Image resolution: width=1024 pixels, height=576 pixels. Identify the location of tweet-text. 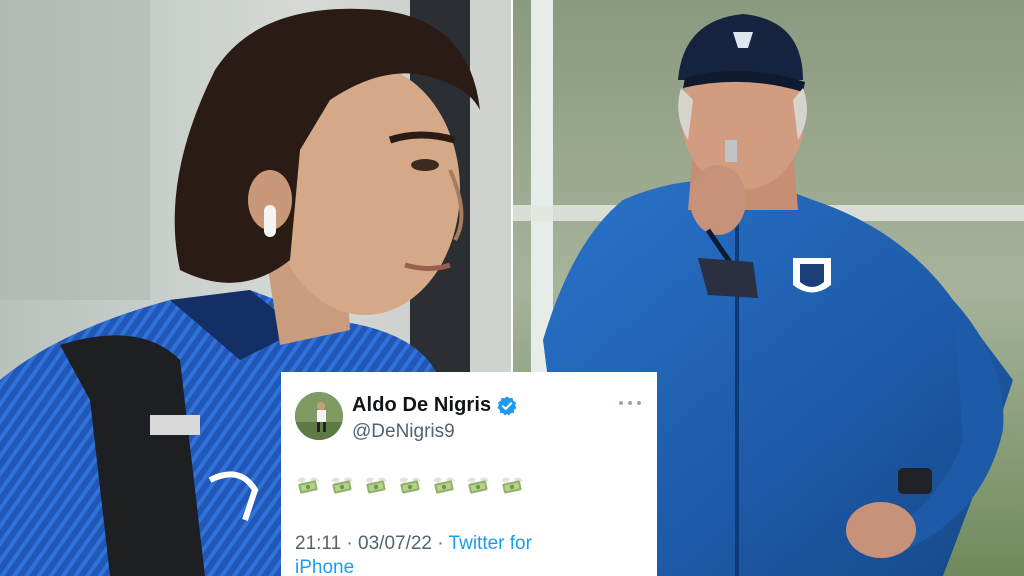
(469, 486).